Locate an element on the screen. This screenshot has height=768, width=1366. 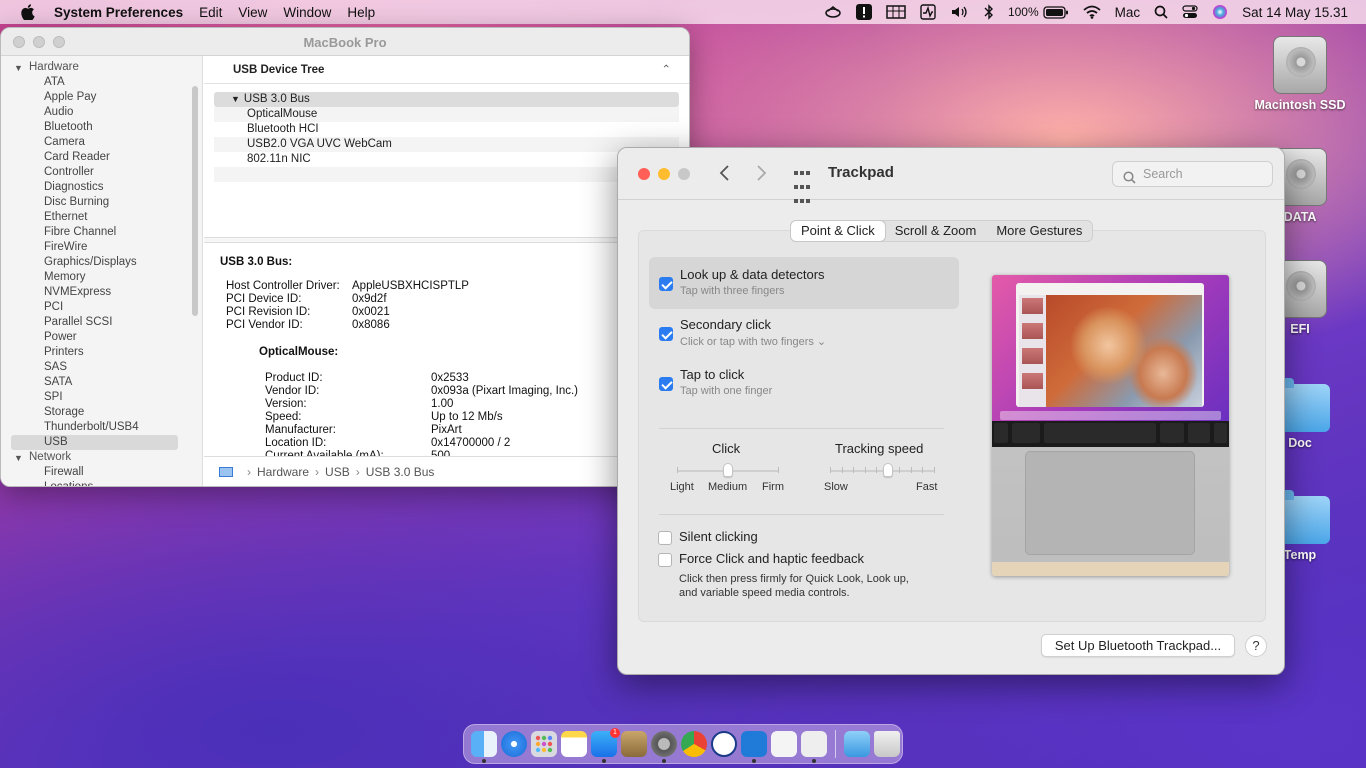
trash-icon is located at coordinates (887, 744).